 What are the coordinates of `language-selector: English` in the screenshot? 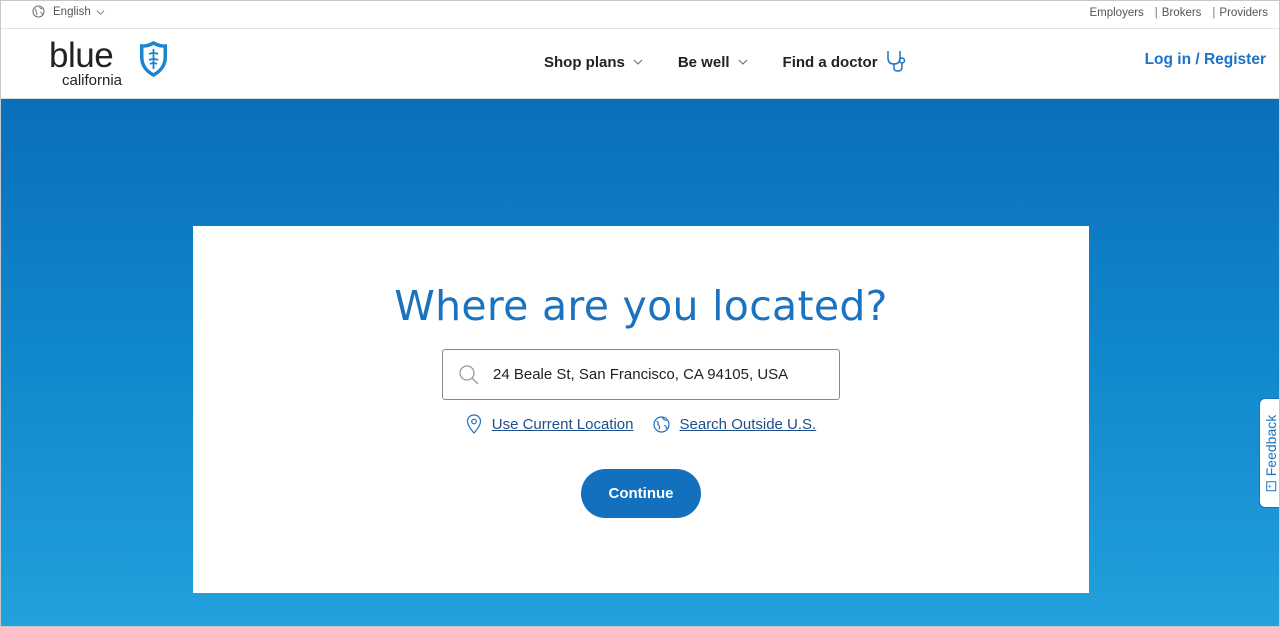 It's located at (68, 11).